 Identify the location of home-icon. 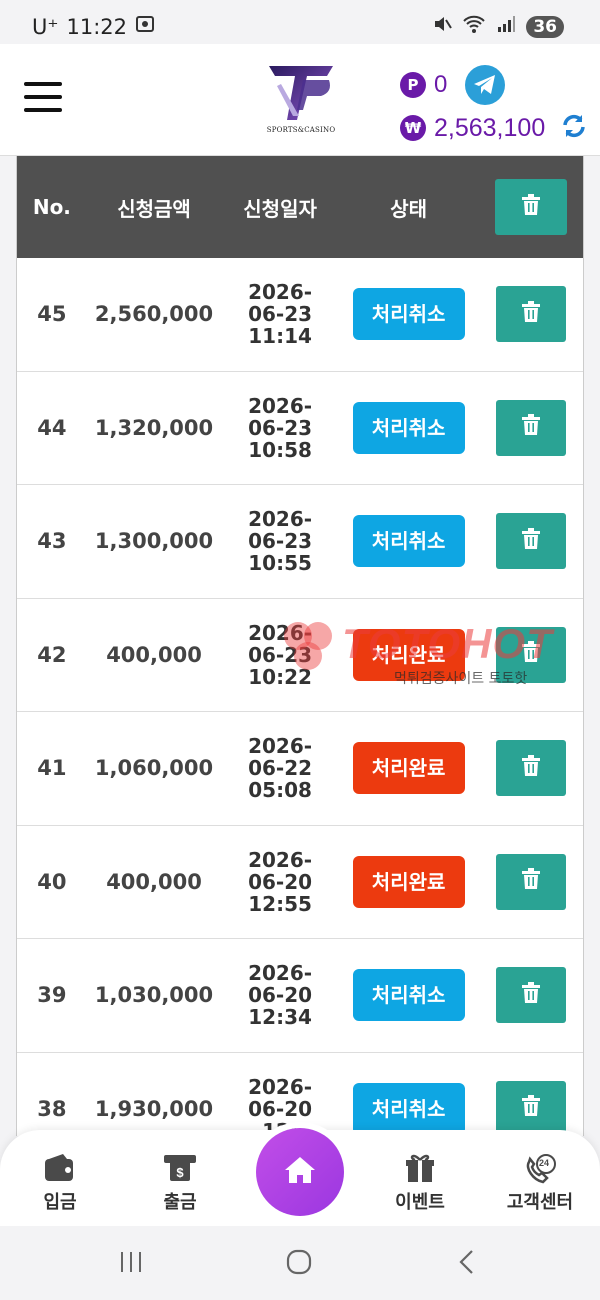
(300, 1172).